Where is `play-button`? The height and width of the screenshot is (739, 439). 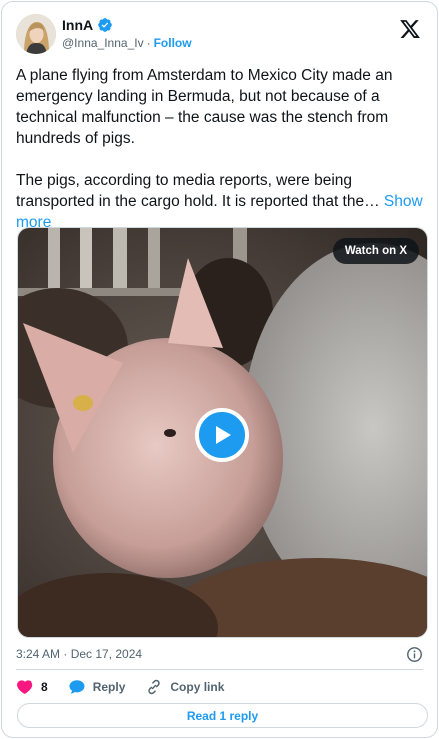
play-button is located at coordinates (222, 435).